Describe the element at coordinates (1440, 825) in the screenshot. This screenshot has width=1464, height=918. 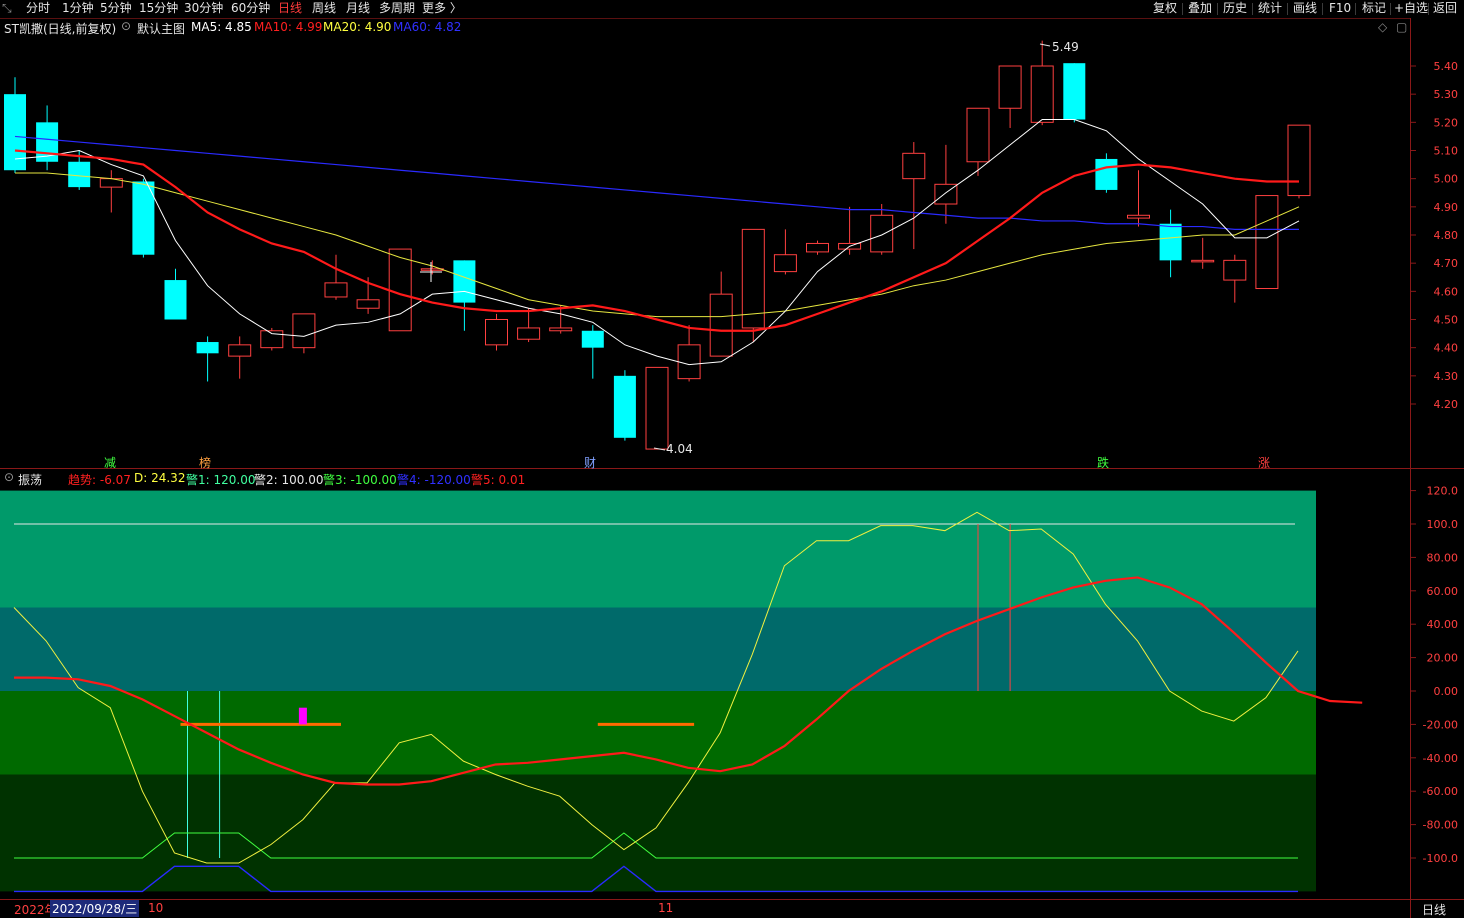
I see `osc-tick-label: -80.00` at that location.